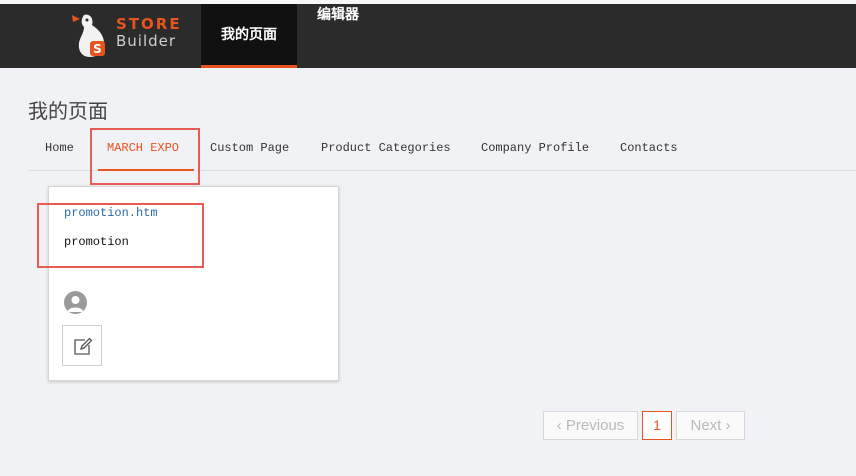 This screenshot has height=476, width=856. I want to click on store-builder-logo: S STORE Builder, so click(130, 36).